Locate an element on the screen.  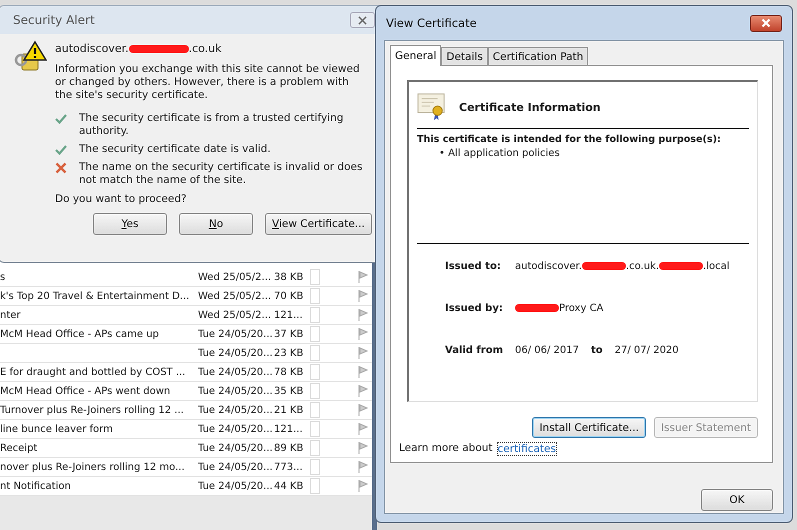
mail-size: 70 KB is located at coordinates (289, 296).